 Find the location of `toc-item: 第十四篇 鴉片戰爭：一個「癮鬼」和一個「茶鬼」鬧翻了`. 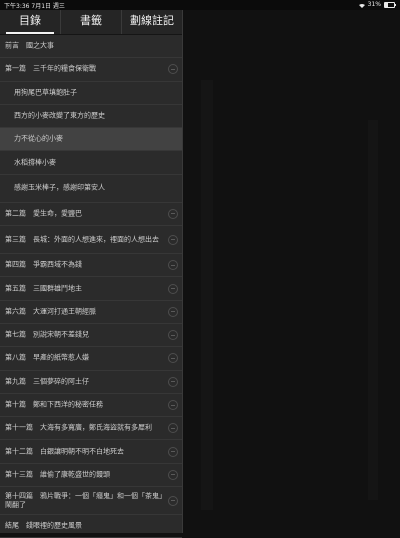

toc-item: 第十四篇 鴉片戰爭：一個「癮鬼」和一個「茶鬼」鬧翻了 is located at coordinates (91, 501).